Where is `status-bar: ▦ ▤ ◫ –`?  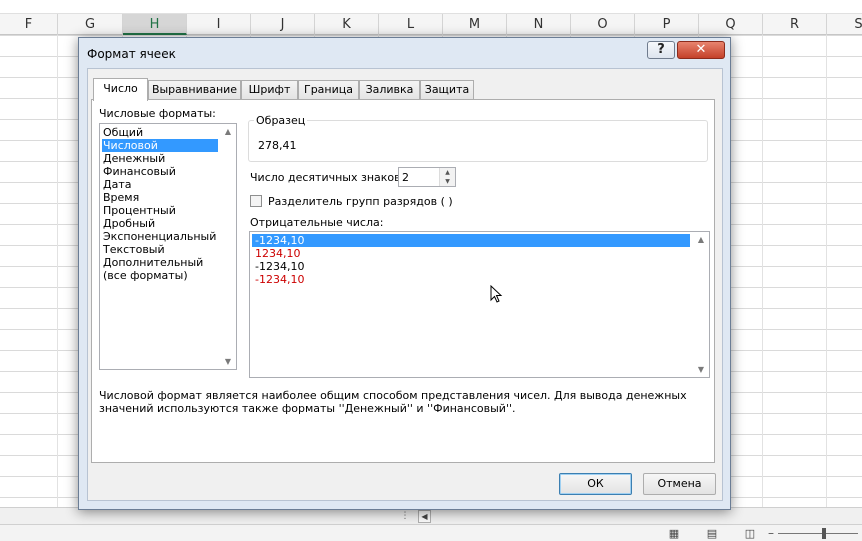 status-bar: ▦ ▤ ◫ – is located at coordinates (431, 532).